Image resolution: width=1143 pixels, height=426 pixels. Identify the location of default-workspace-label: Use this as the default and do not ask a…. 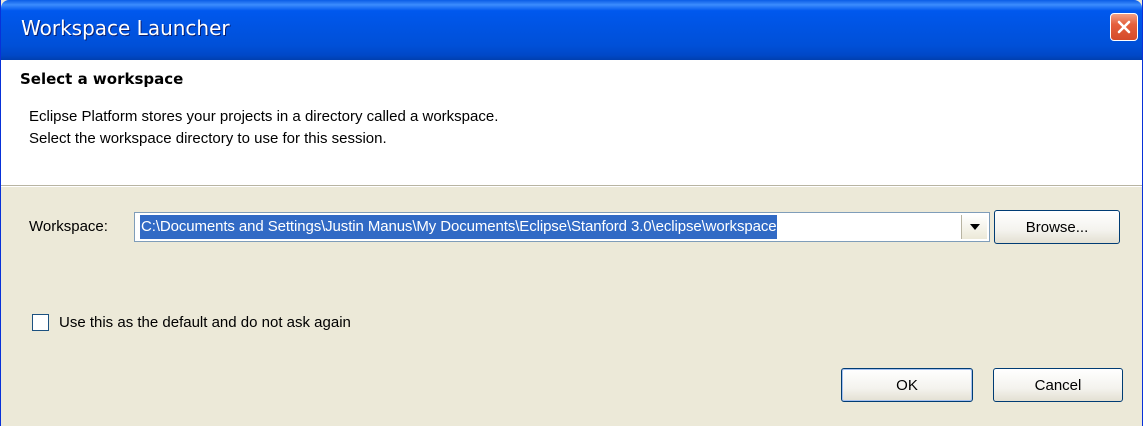
(205, 322).